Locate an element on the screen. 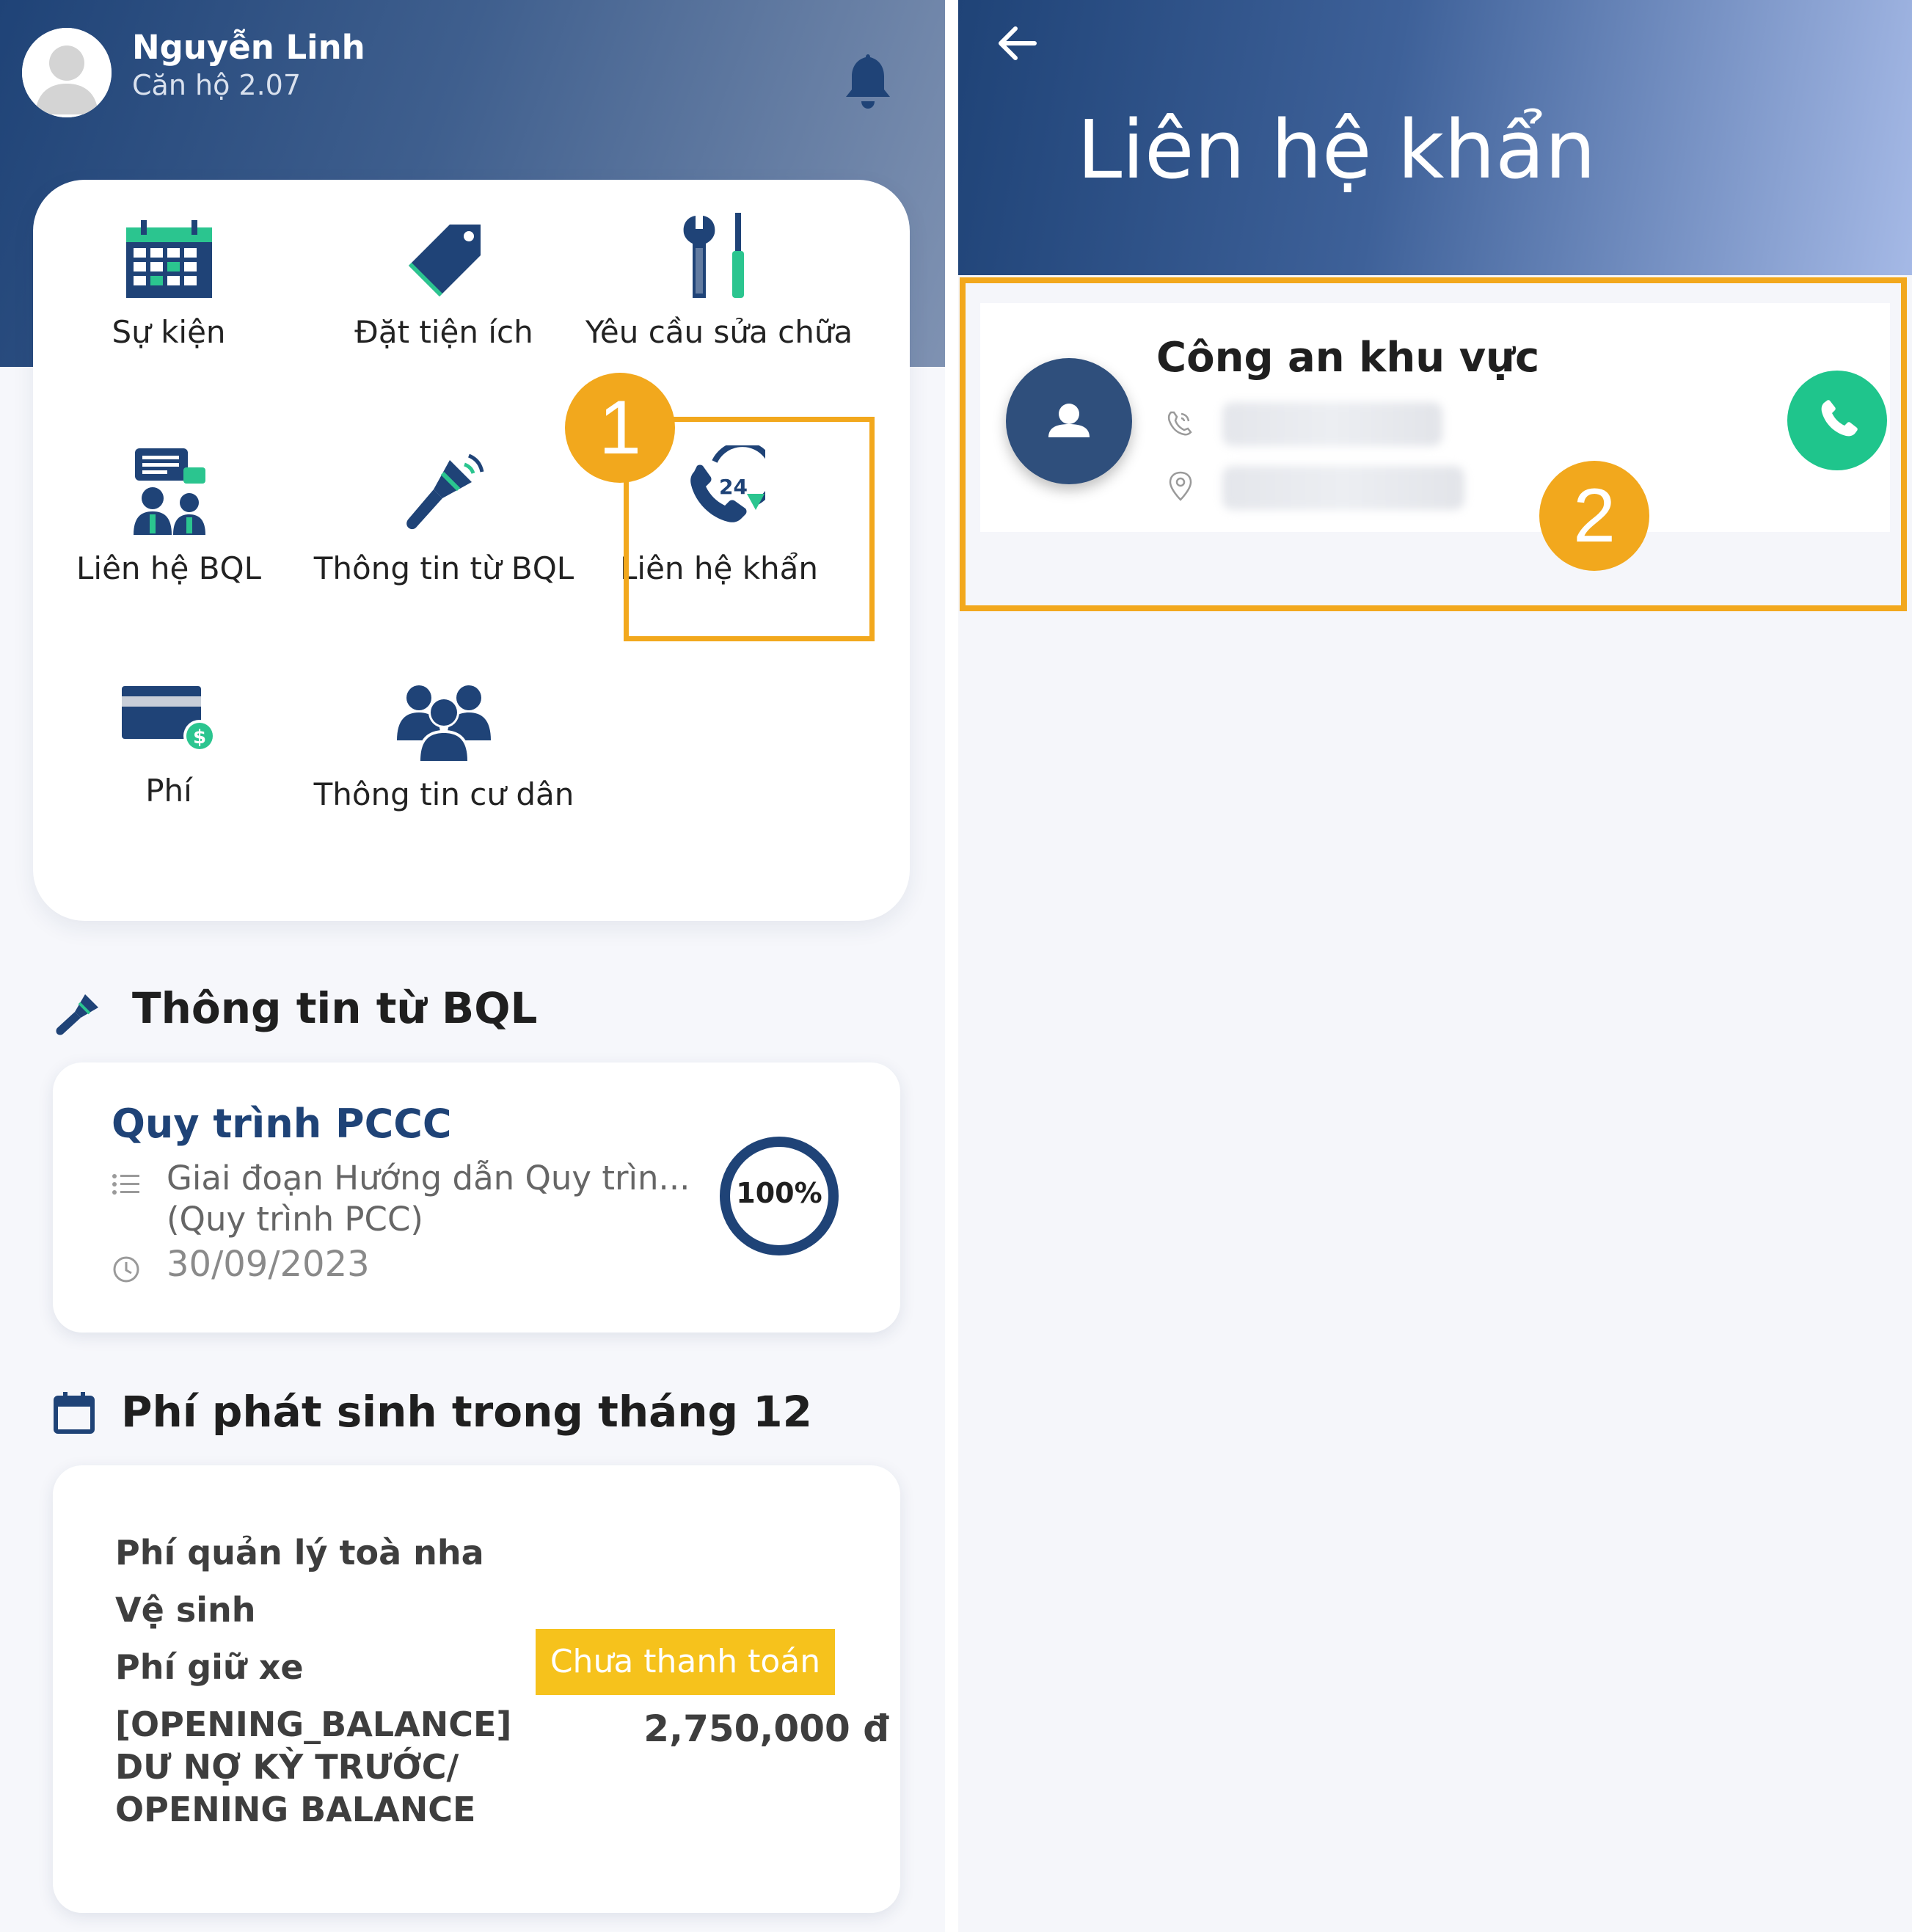 Image resolution: width=1912 pixels, height=1932 pixels. screen-divider is located at coordinates (951, 966).